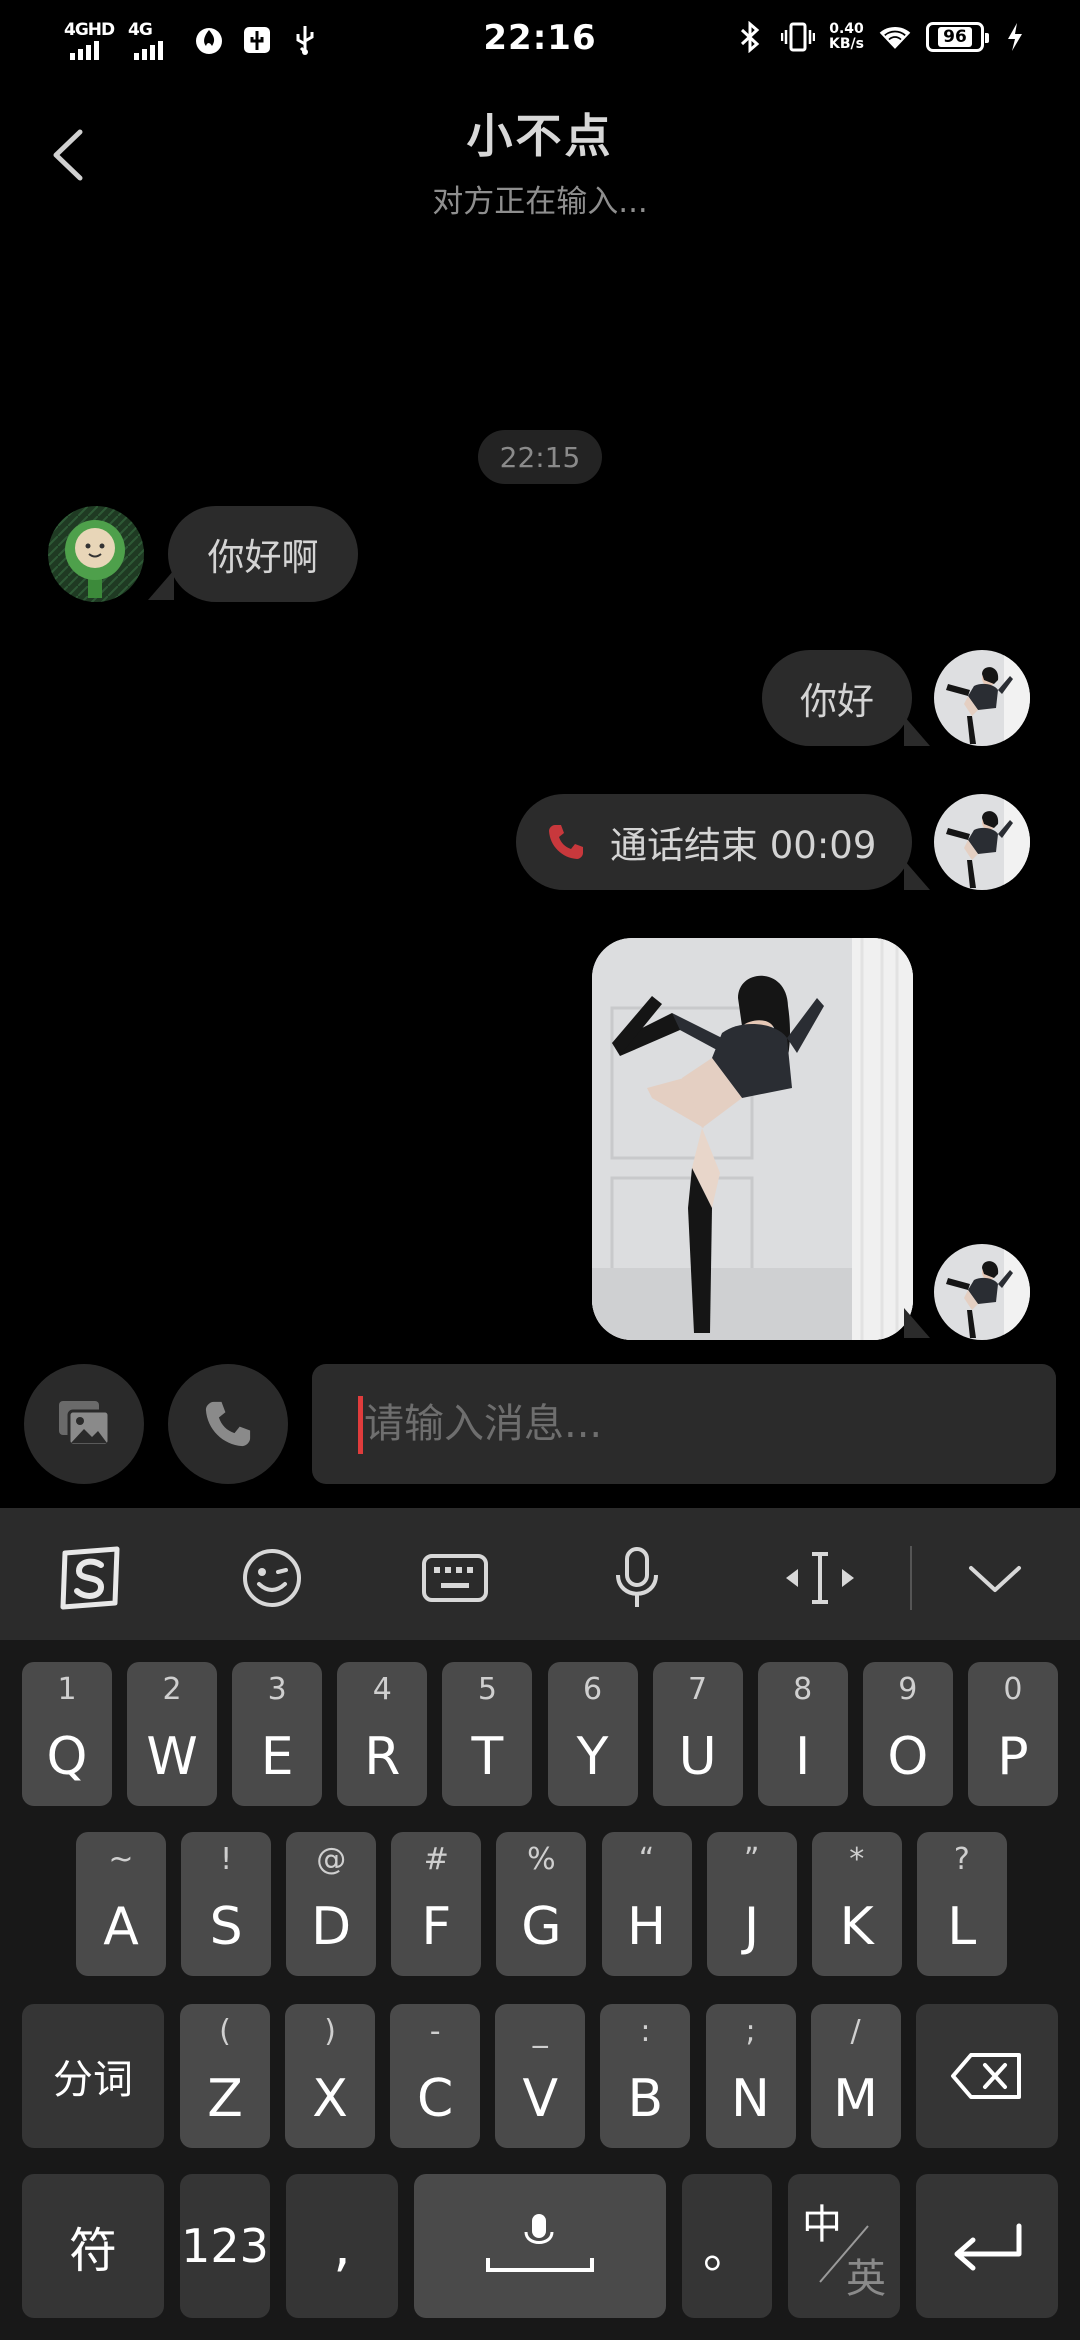 The width and height of the screenshot is (1080, 2340). Describe the element at coordinates (121, 1859) in the screenshot. I see `key-secondary-label: ~` at that location.